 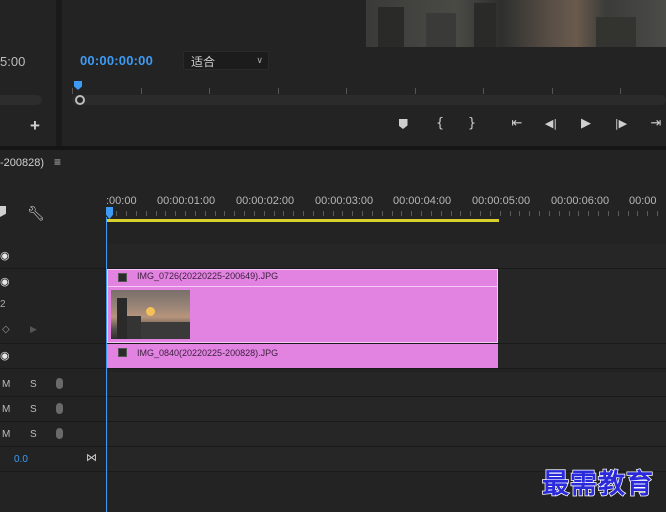 I want to click on bowtie-icon: ⋈, so click(x=91, y=457).